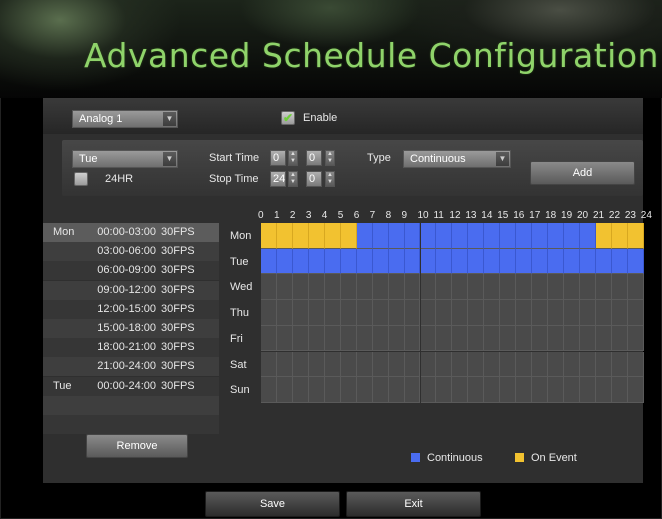 Image resolution: width=662 pixels, height=519 pixels. I want to click on schedule-list-row: 15:00-18:00 30FPS, so click(131, 328).